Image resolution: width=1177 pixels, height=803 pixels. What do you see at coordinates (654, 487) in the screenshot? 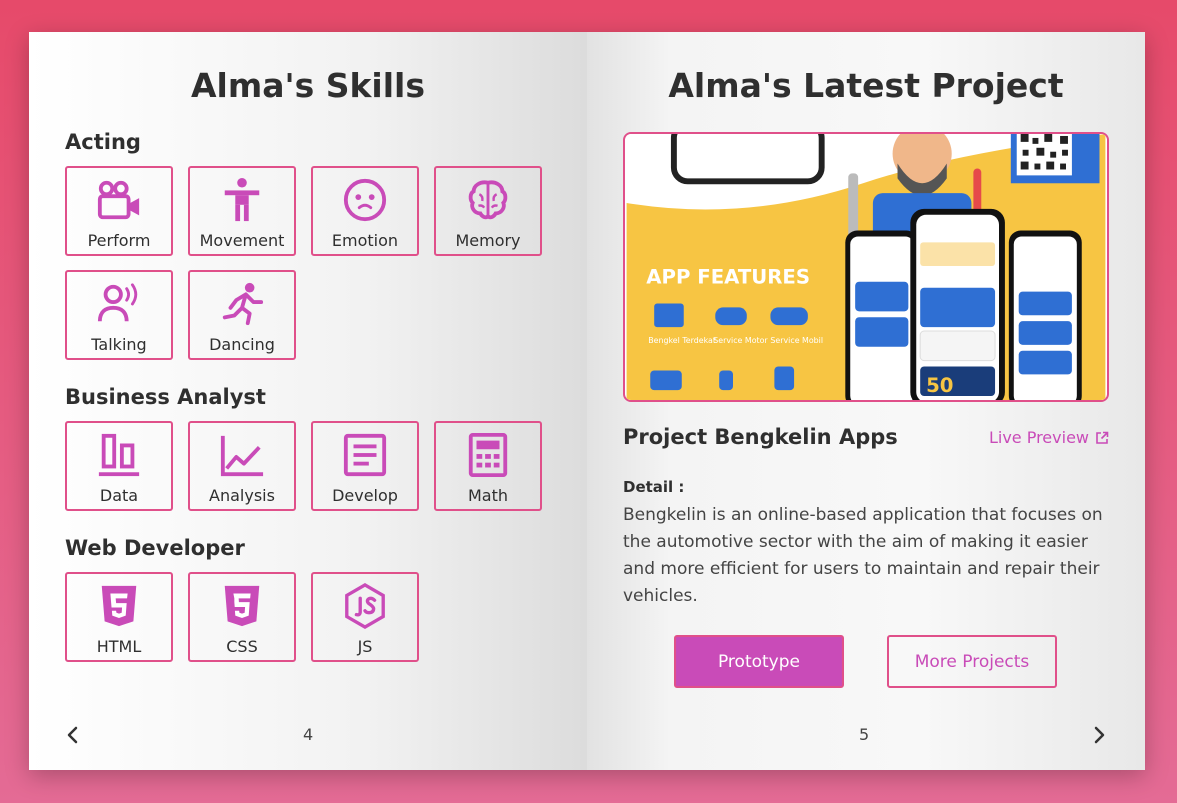
I see `detail-label: Detail :` at bounding box center [654, 487].